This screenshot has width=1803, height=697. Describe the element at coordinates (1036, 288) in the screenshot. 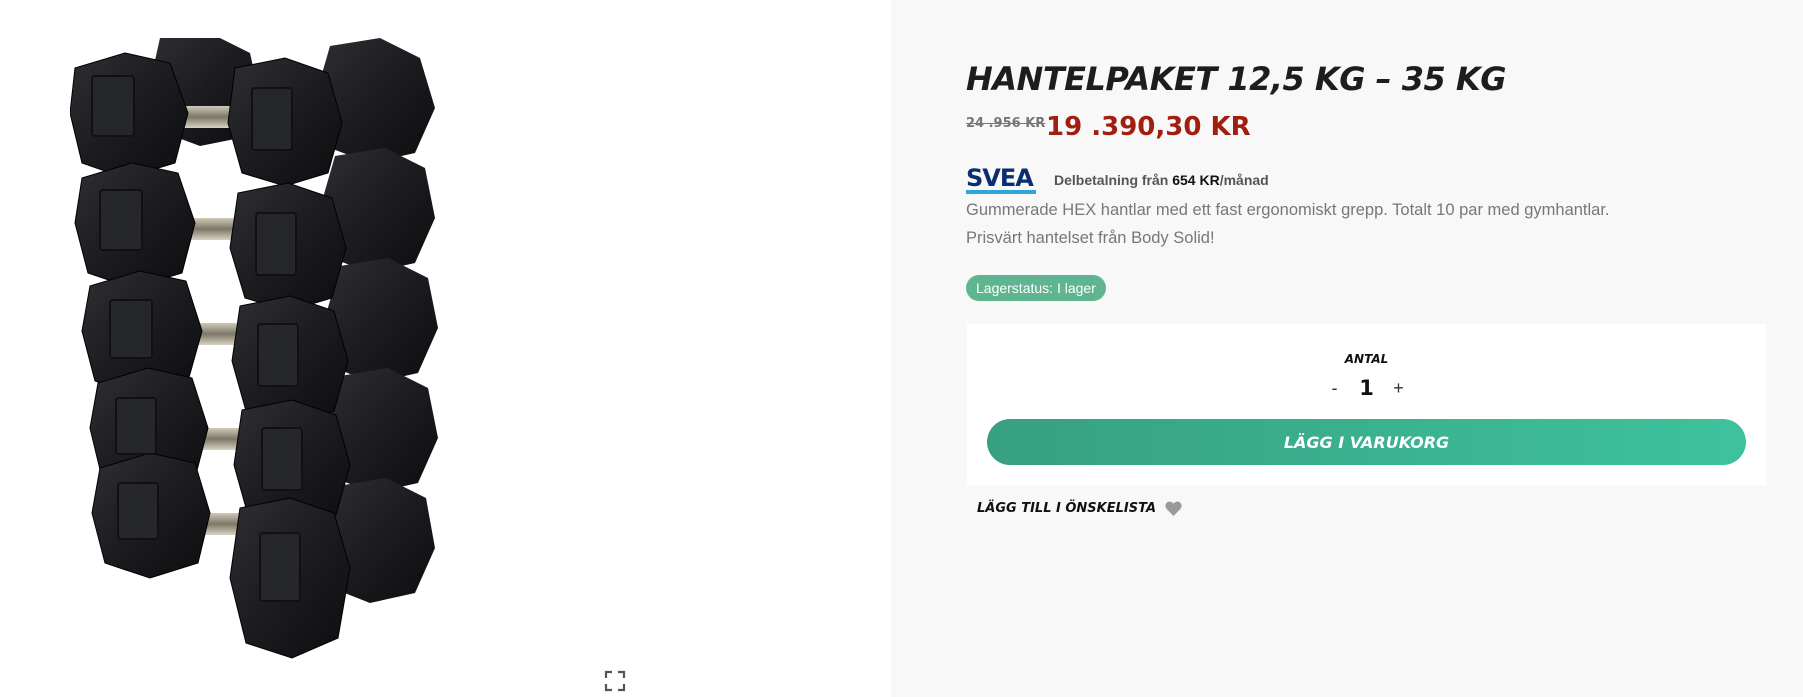

I see `stock-status-badge: Lagerstatus: I lager` at that location.